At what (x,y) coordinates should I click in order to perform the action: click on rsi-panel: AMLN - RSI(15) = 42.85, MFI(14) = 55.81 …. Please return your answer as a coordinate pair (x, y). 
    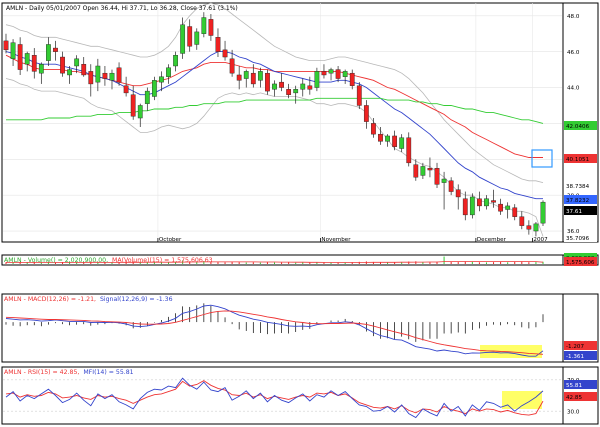
    Looking at the image, I should click on (300, 395).